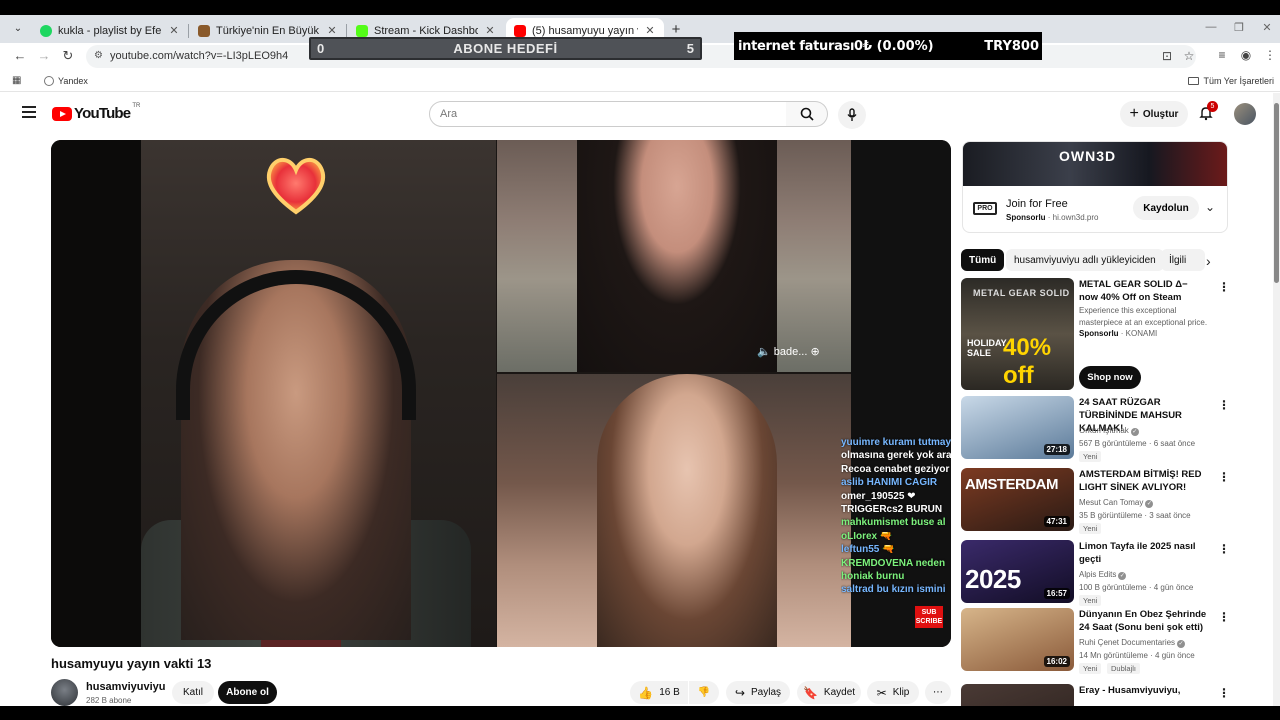 Image resolution: width=1280 pixels, height=720 pixels. What do you see at coordinates (1267, 27) in the screenshot?
I see `window-close-button: ✕` at bounding box center [1267, 27].